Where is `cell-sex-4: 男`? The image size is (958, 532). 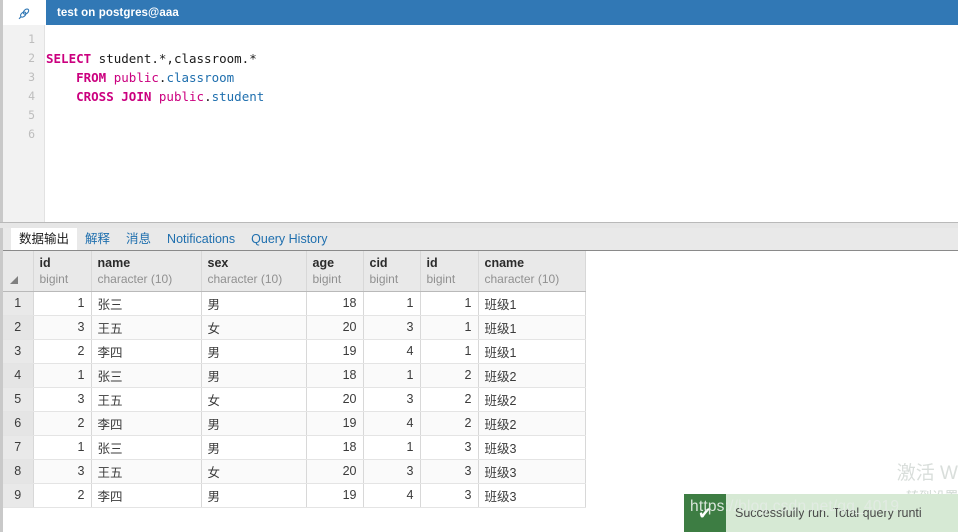
cell-sex-4: 男 is located at coordinates (254, 375).